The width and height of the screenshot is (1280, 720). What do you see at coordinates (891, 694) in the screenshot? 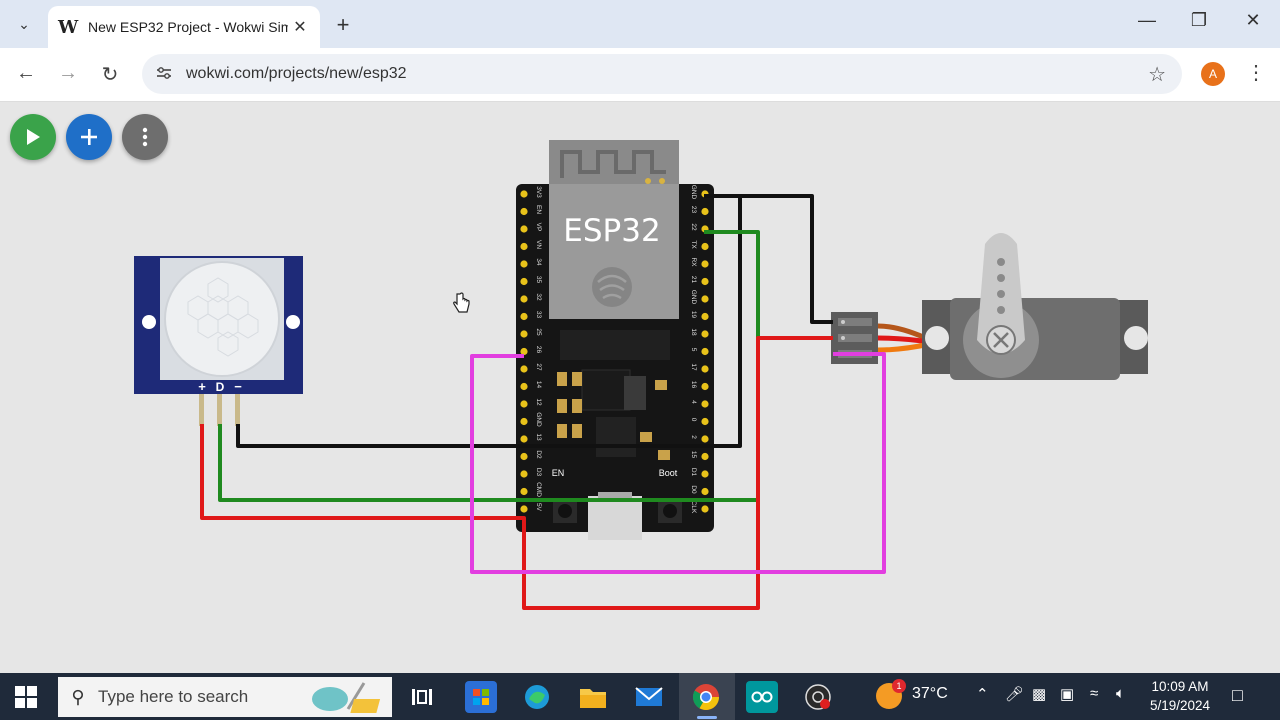
I see `weather-icon: 1` at bounding box center [891, 694].